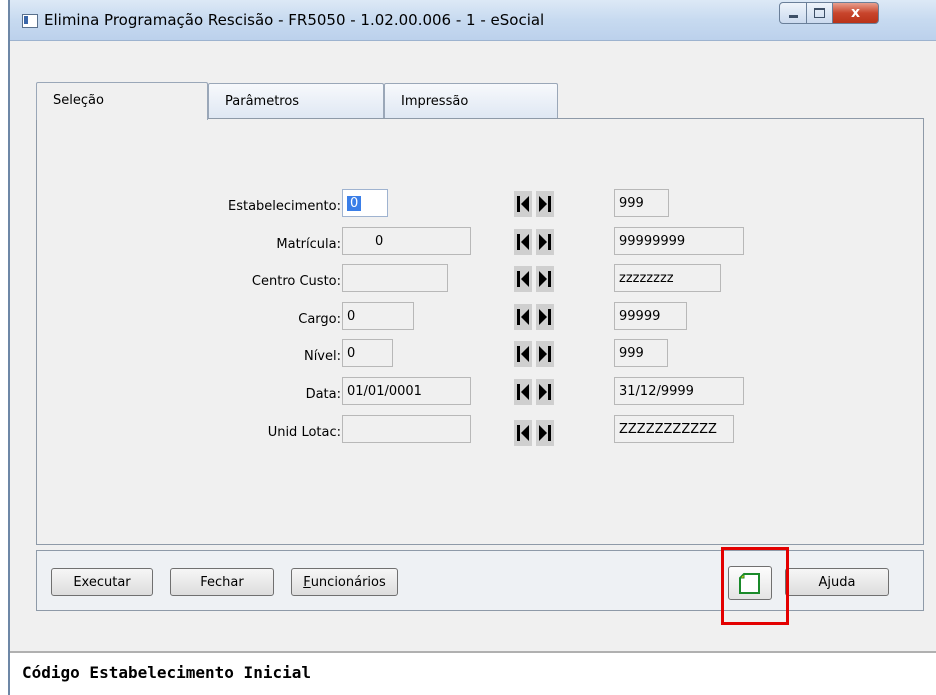  Describe the element at coordinates (319, 319) in the screenshot. I see `cargo-label: Cargo:` at that location.